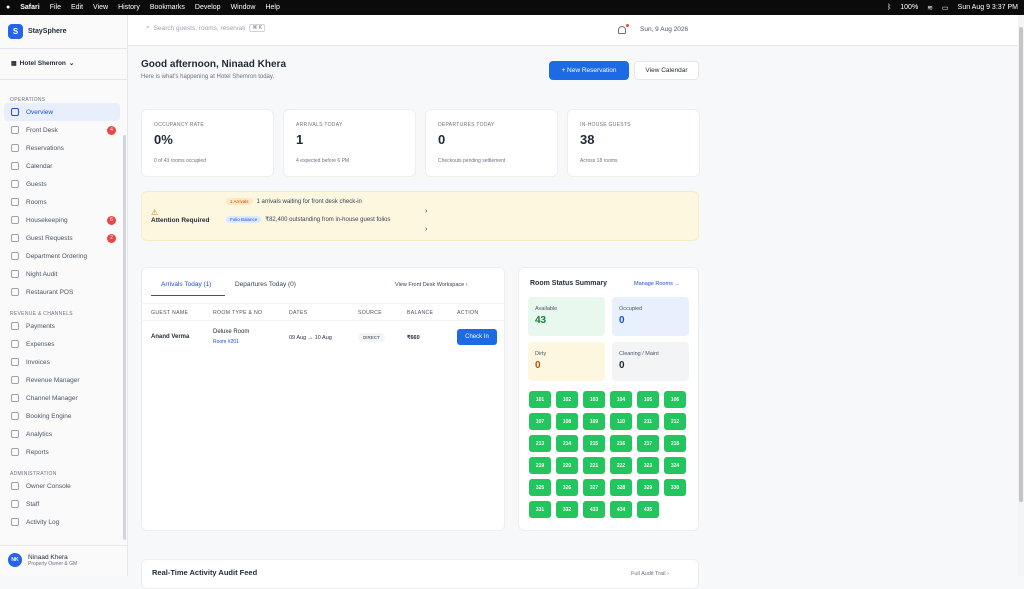 Image resolution: width=1024 pixels, height=589 pixels. What do you see at coordinates (62, 416) in the screenshot?
I see `sidebar-item-booking-engine: Booking Engine` at bounding box center [62, 416].